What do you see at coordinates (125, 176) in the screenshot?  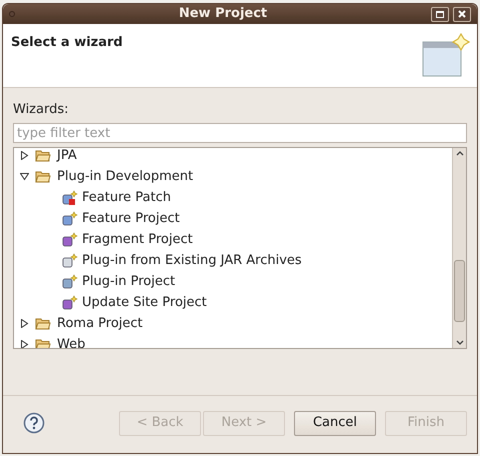 I see `tree-item: Plug-in Development` at bounding box center [125, 176].